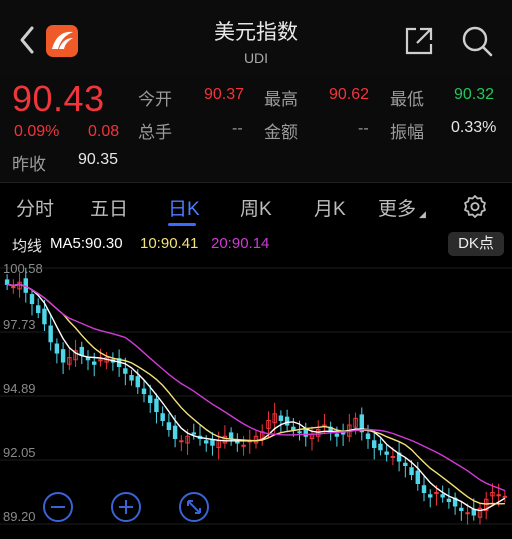  What do you see at coordinates (35, 207) in the screenshot?
I see `tab-intraday: 分时` at bounding box center [35, 207].